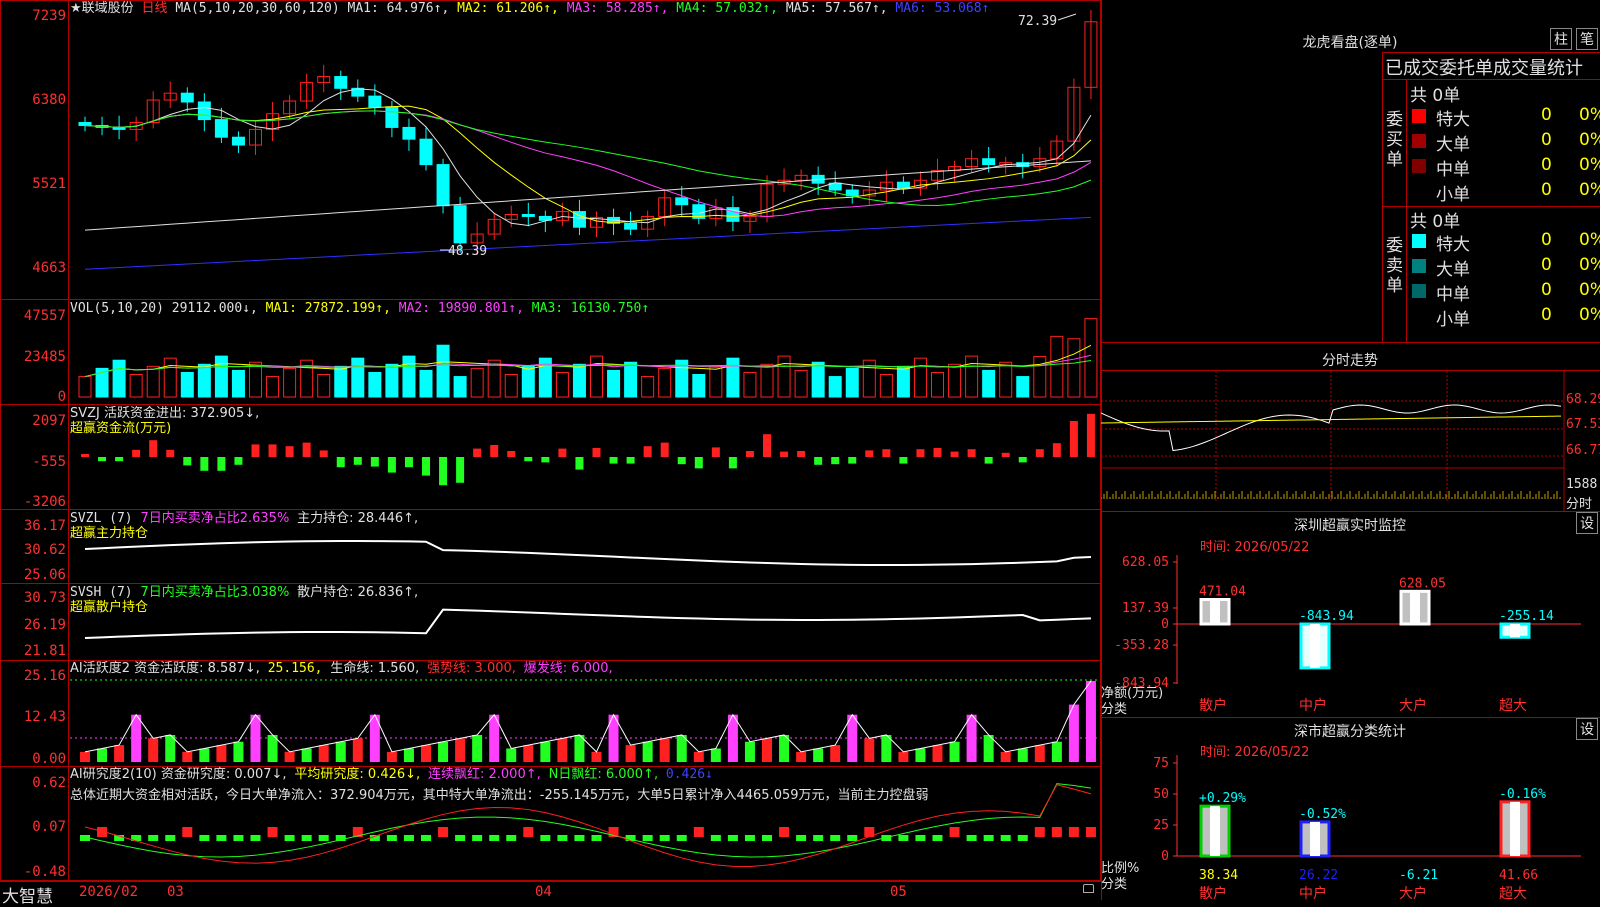  I want to click on tick-mode-button: 笔, so click(1587, 39).